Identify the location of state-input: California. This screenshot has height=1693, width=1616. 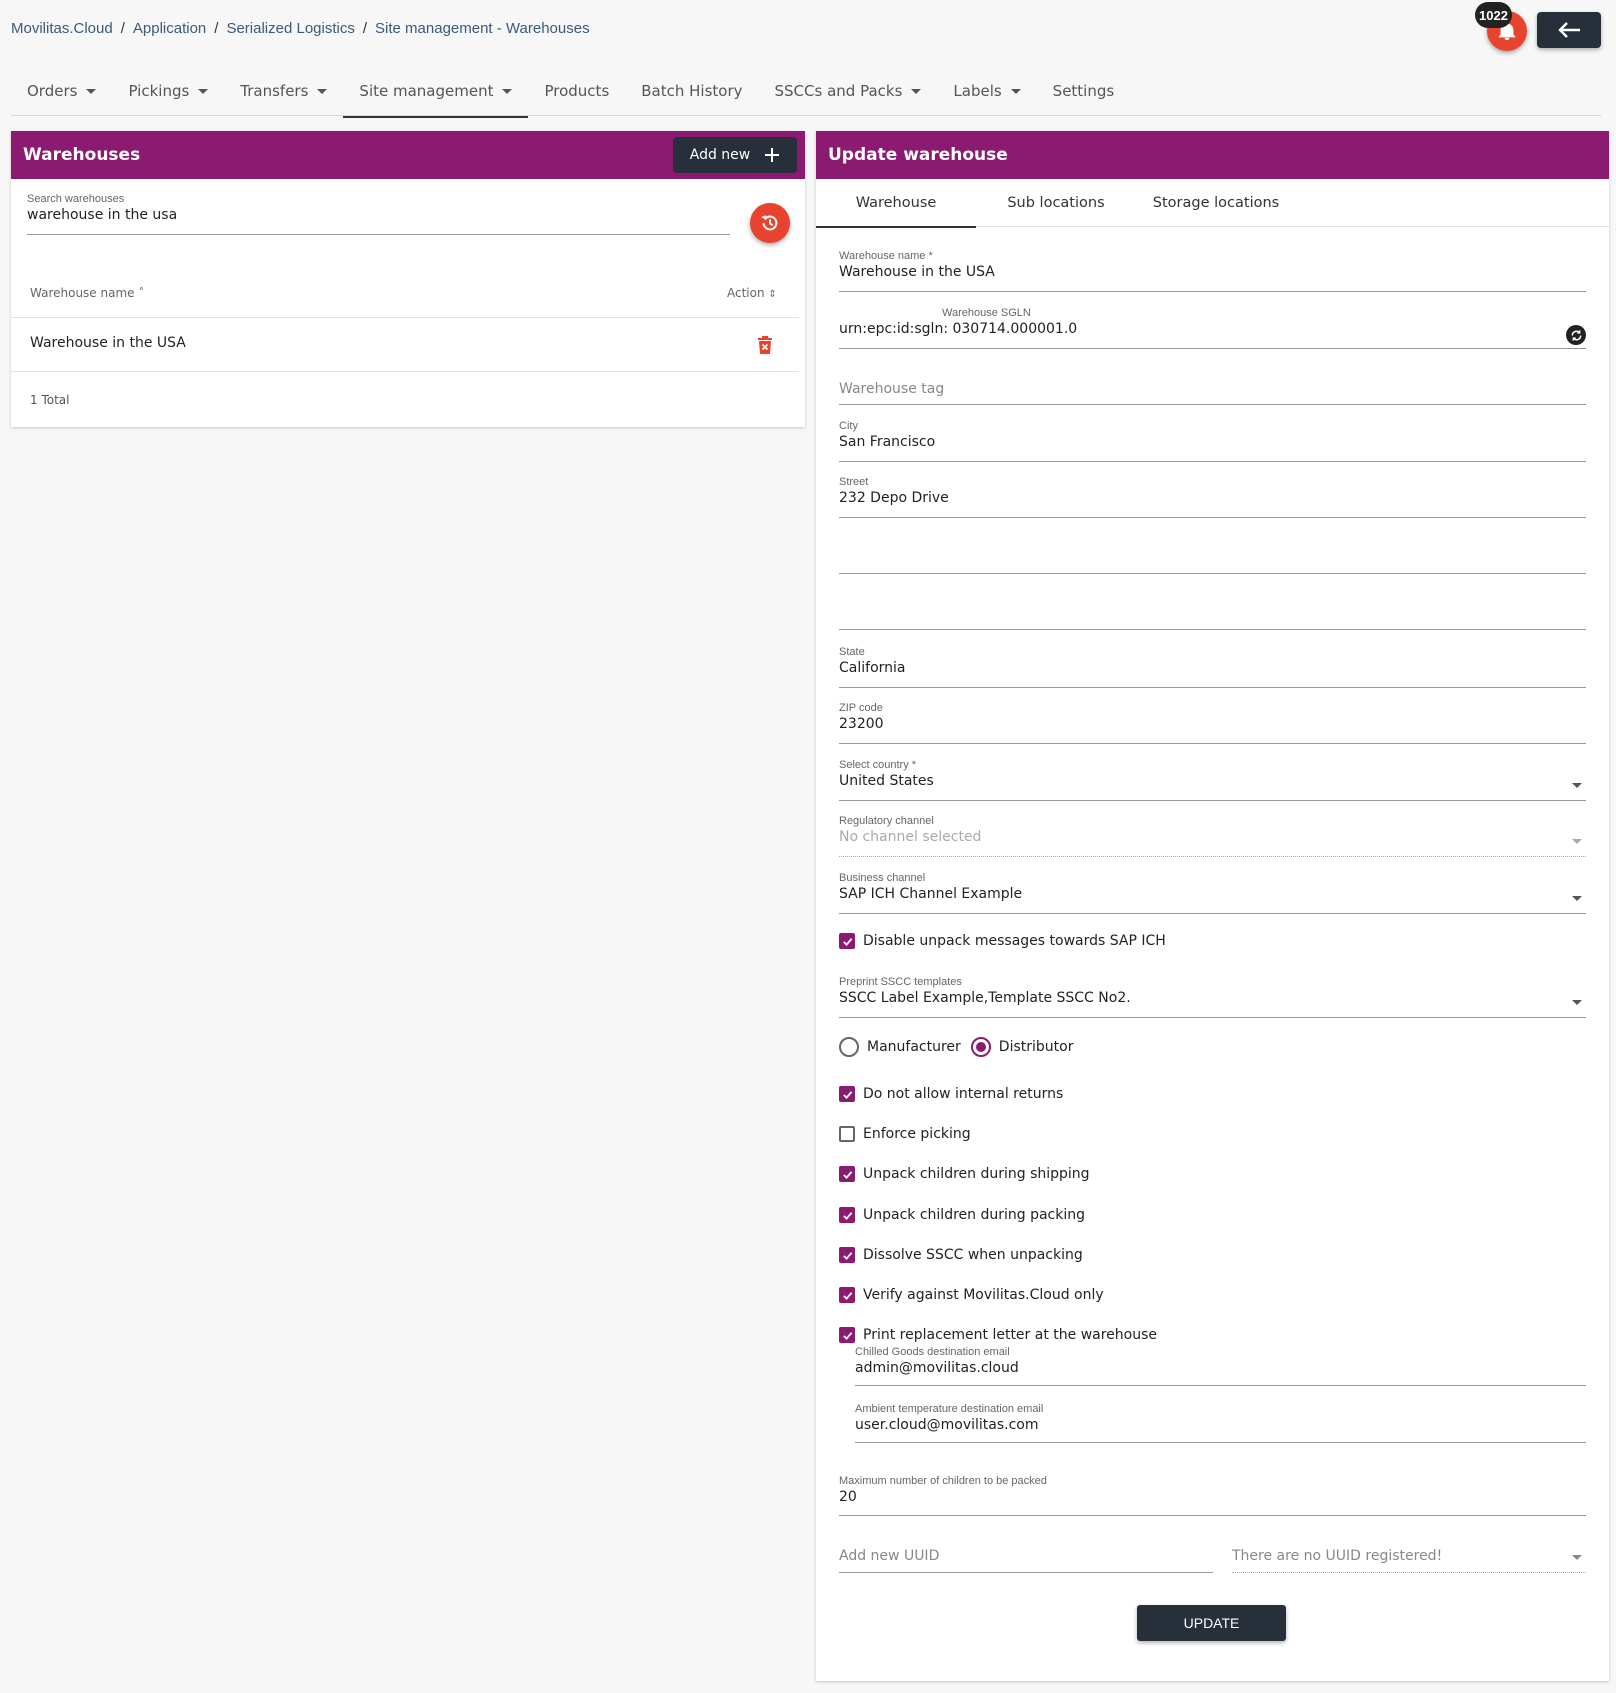
(1212, 668).